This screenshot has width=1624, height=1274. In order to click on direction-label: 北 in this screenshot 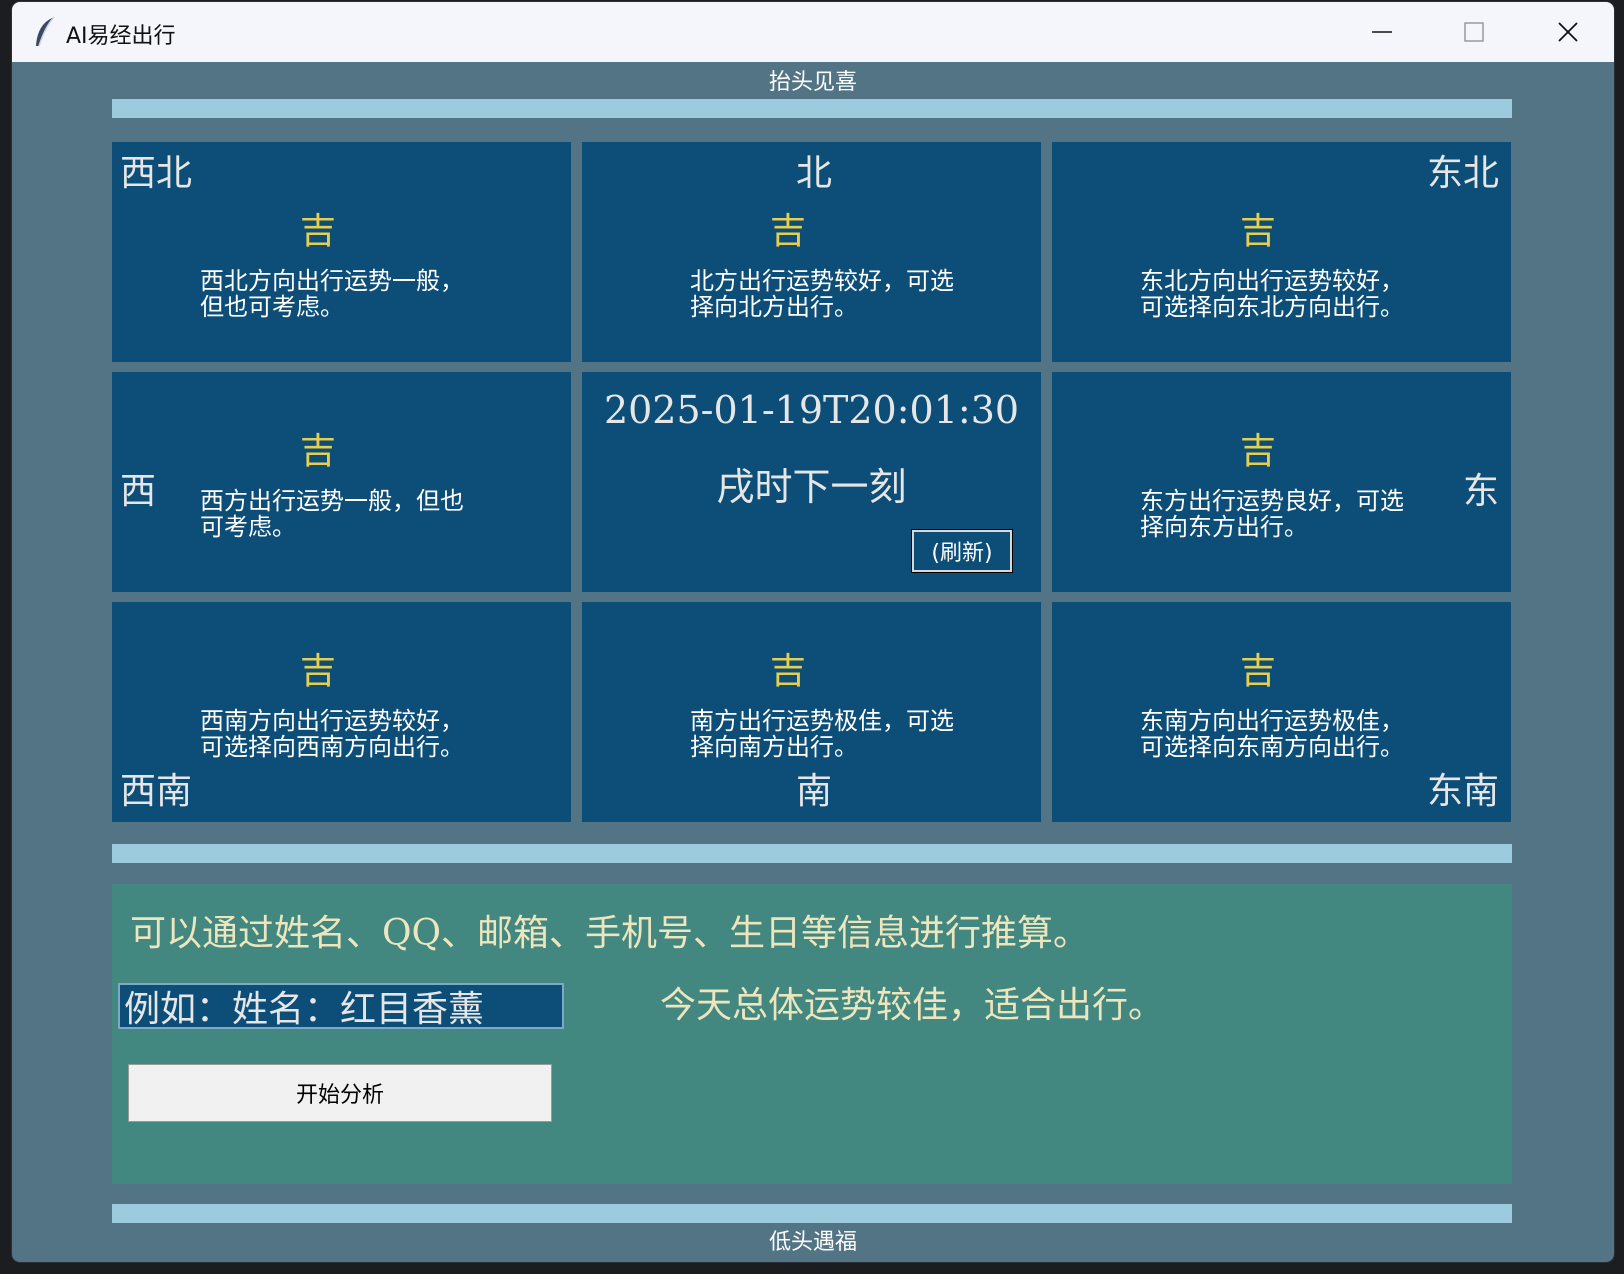, I will do `click(814, 173)`.